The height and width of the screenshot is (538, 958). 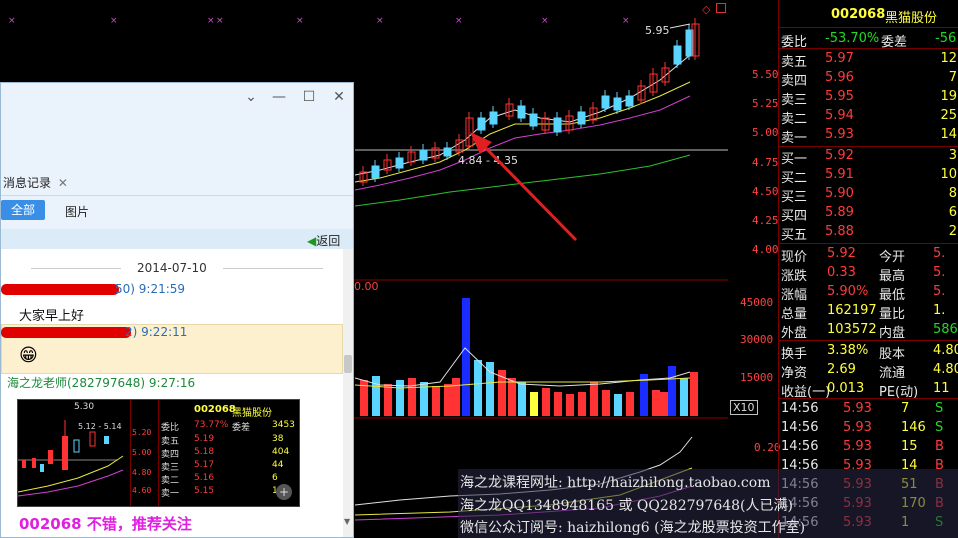 What do you see at coordinates (339, 97) in the screenshot?
I see `close-icon: ✕` at bounding box center [339, 97].